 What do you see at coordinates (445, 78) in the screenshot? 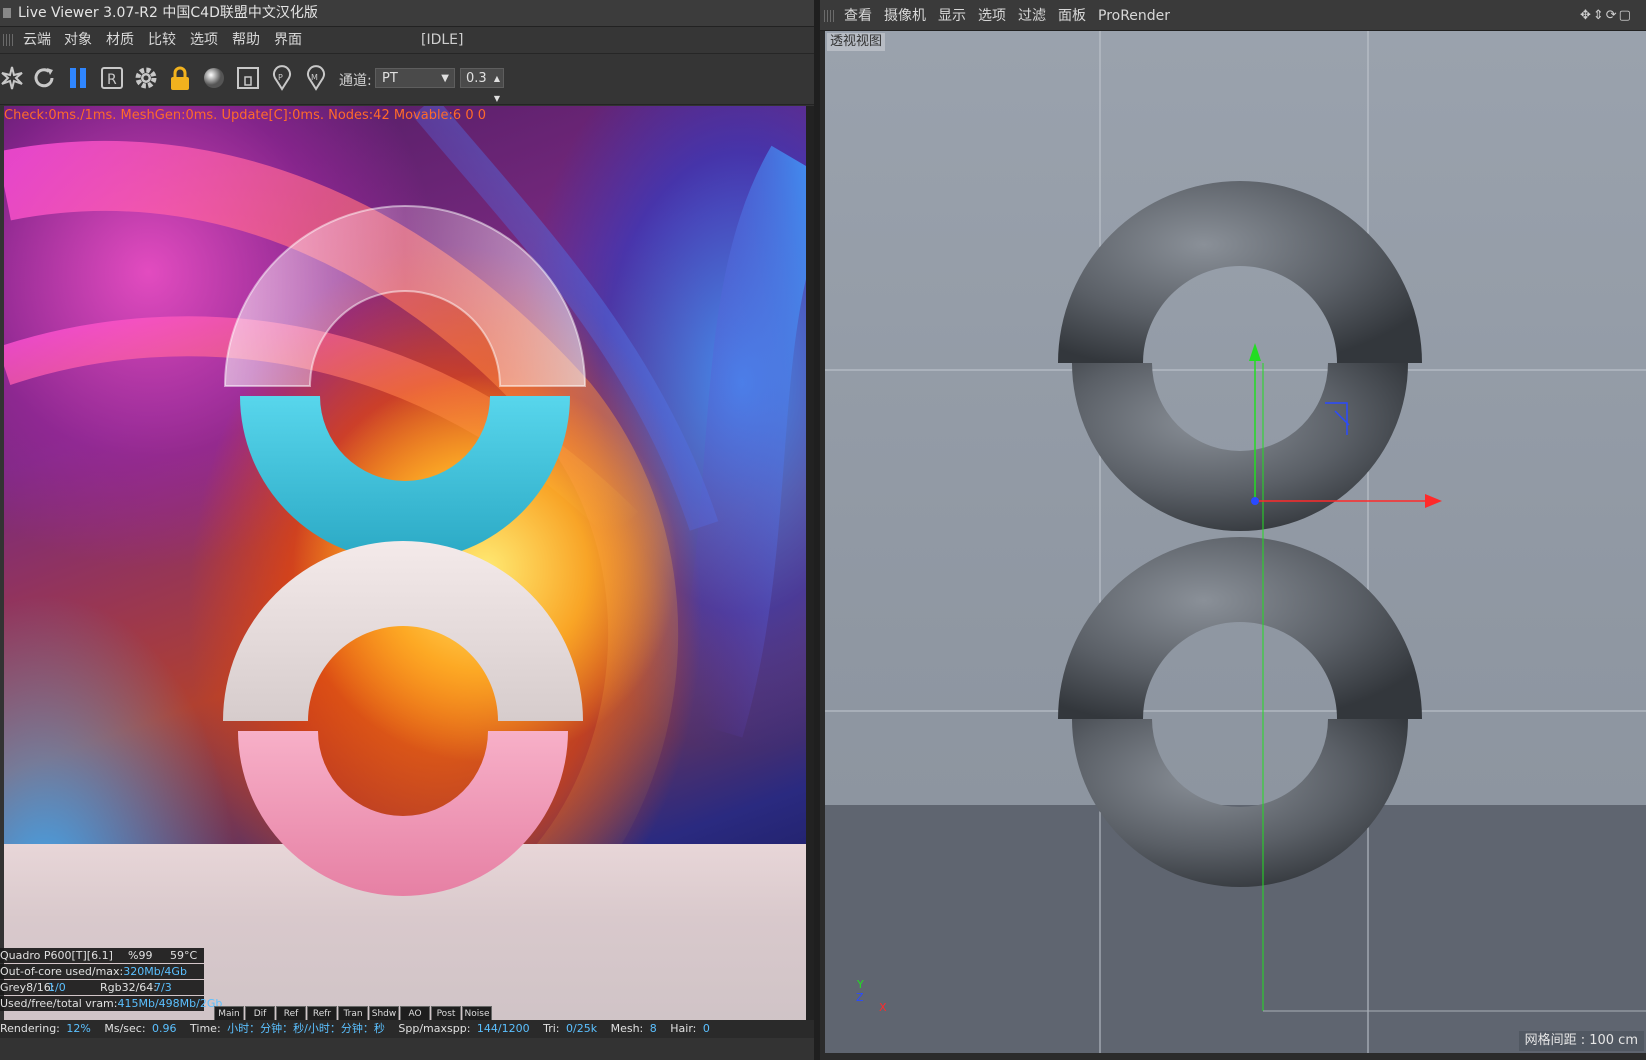
I see `chevron-down-icon: ▼` at bounding box center [445, 78].